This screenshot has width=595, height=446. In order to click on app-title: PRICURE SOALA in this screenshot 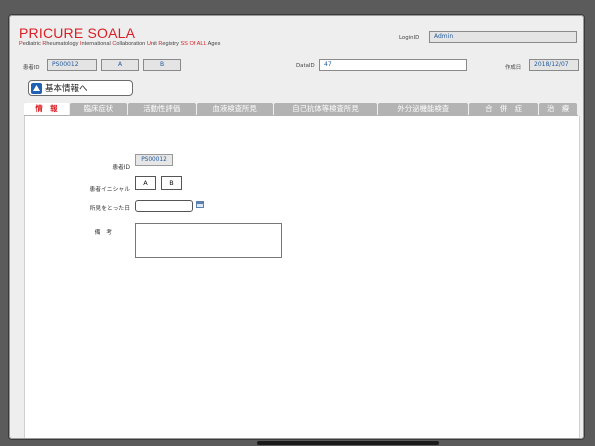, I will do `click(77, 33)`.